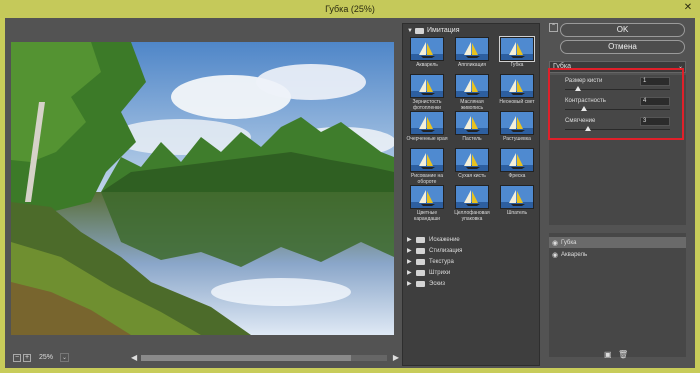 The height and width of the screenshot is (373, 700). I want to click on preview-toolbar: − + 25% ⌄ ◀ ▶, so click(205, 358).